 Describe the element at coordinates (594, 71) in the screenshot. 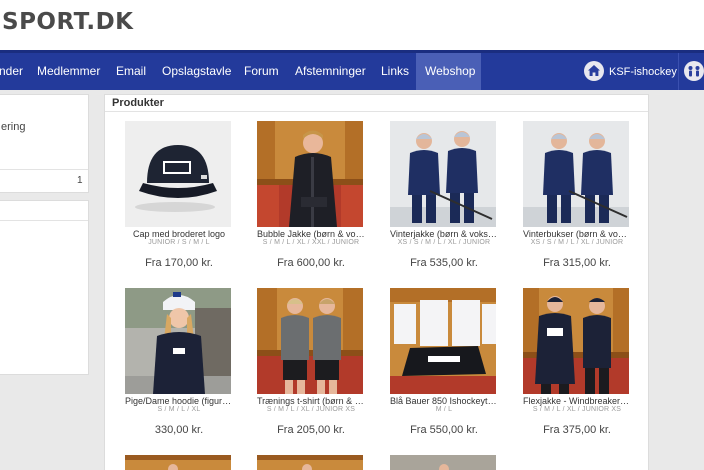

I see `home-icon` at that location.